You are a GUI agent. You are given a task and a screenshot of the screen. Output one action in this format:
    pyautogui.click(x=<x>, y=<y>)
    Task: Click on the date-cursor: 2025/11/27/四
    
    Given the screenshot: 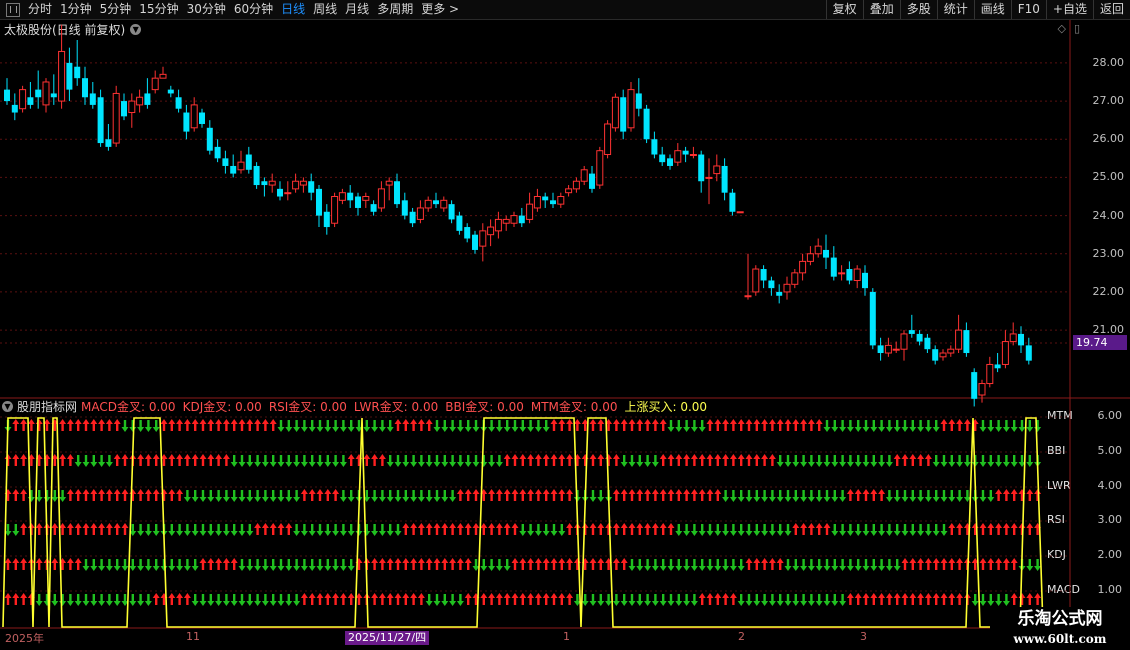 What is the action you would take?
    pyautogui.click(x=387, y=638)
    